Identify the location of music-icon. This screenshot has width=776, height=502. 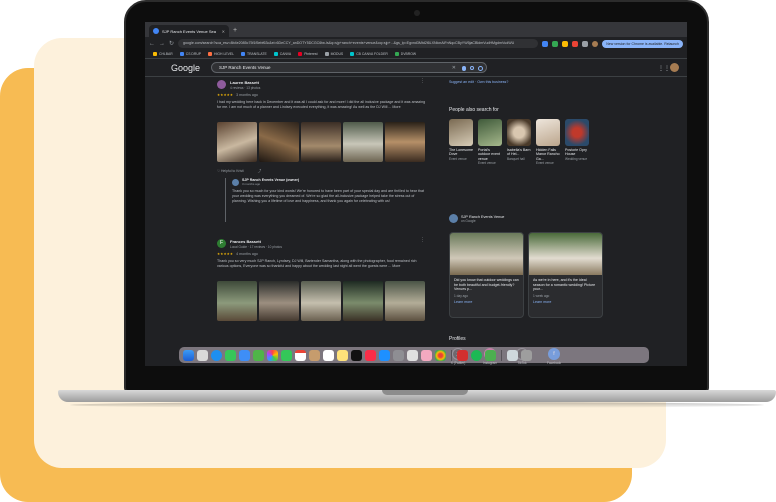
(370, 355).